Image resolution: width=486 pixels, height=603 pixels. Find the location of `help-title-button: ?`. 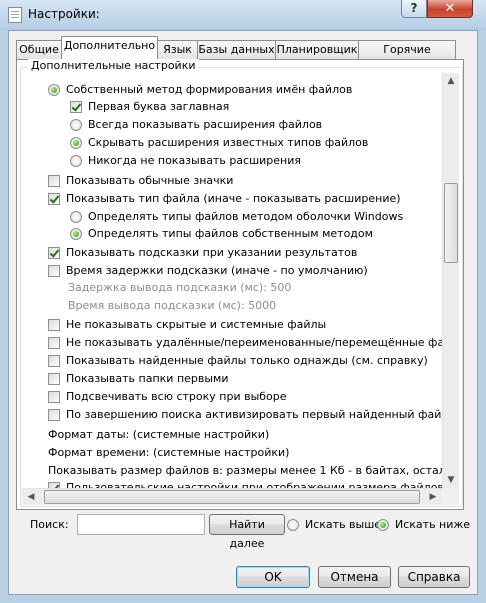

help-title-button: ? is located at coordinates (414, 9).